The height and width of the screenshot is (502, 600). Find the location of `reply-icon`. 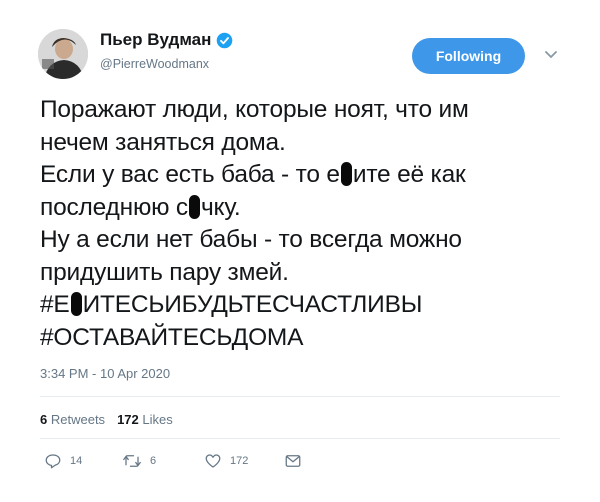

reply-icon is located at coordinates (53, 461).